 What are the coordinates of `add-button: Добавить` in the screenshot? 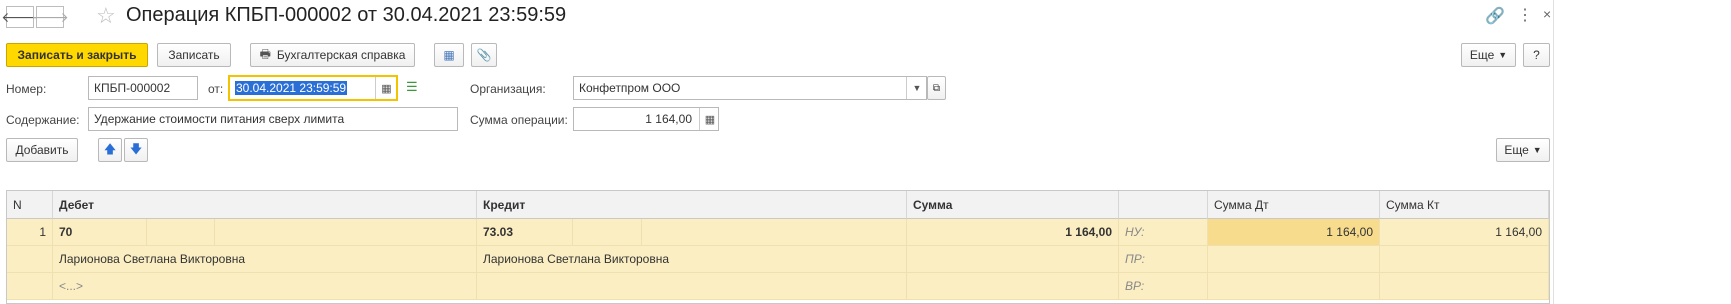 It's located at (42, 150).